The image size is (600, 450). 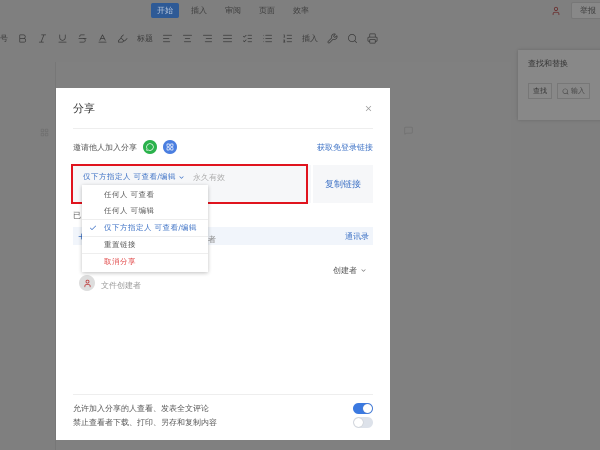 What do you see at coordinates (93, 228) in the screenshot?
I see `check-icon` at bounding box center [93, 228].